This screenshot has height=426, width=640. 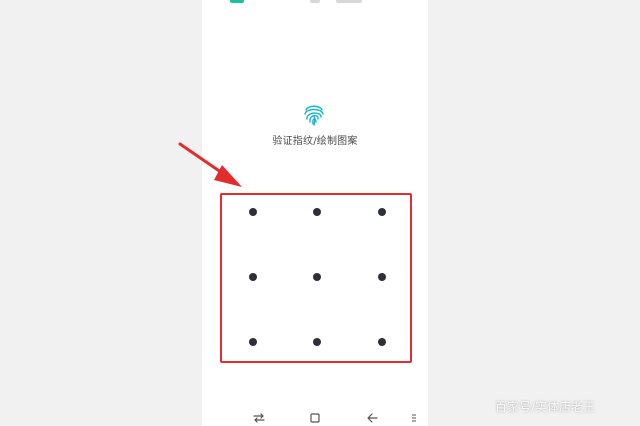 I want to click on menu-button, so click(x=414, y=418).